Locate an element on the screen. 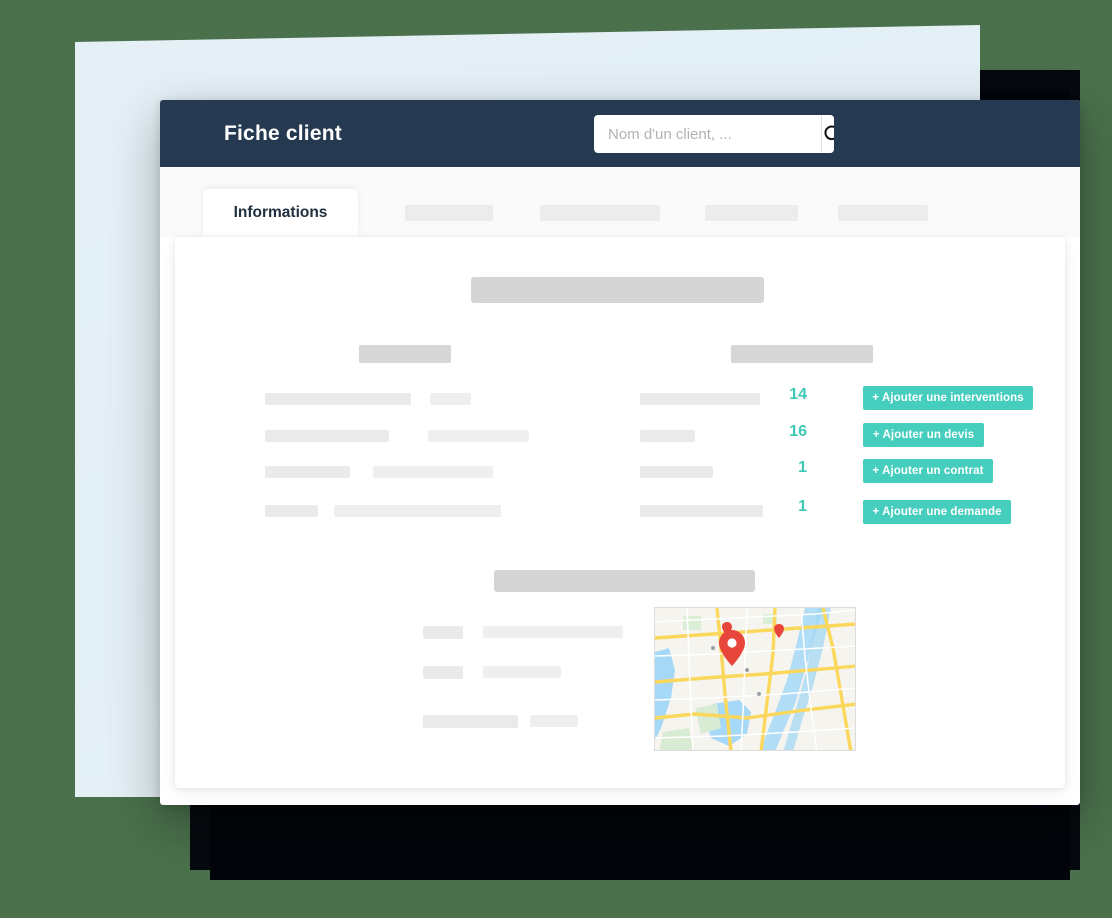 This screenshot has width=1112, height=918. search-icon is located at coordinates (828, 134).